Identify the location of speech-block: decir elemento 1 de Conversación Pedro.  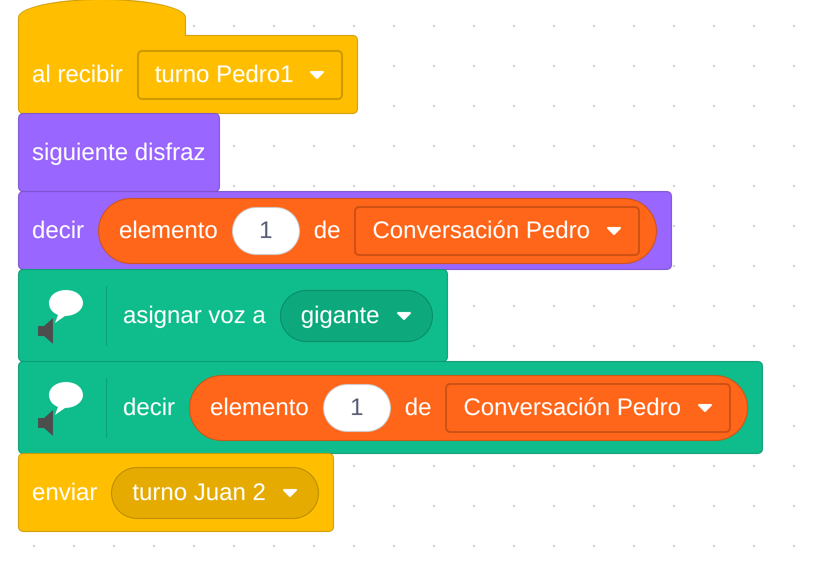
(390, 407).